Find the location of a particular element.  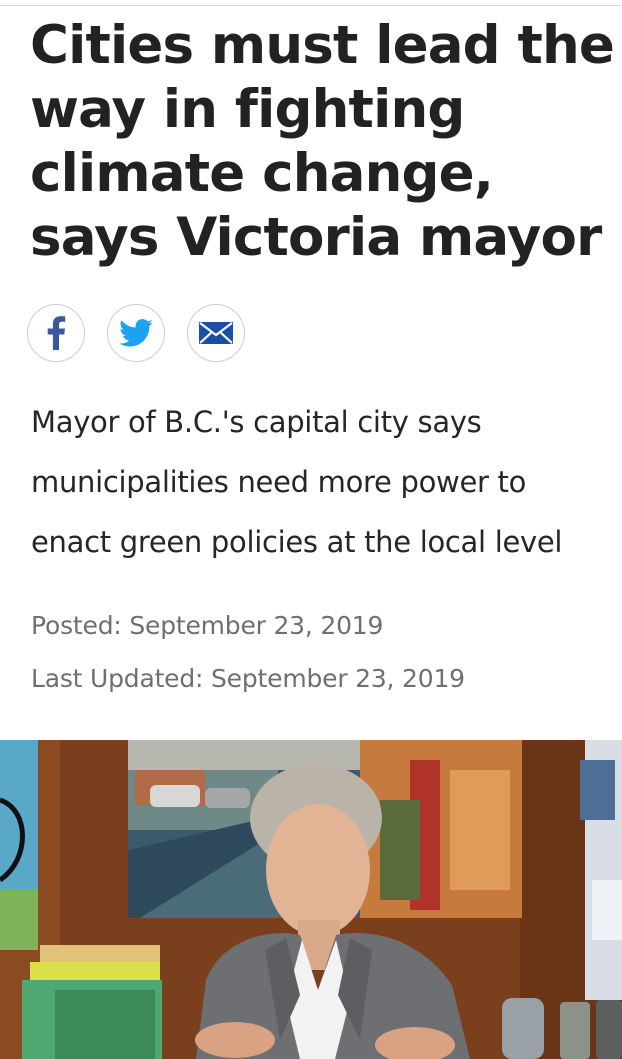

updated-value: September 23, 2019 is located at coordinates (338, 678).